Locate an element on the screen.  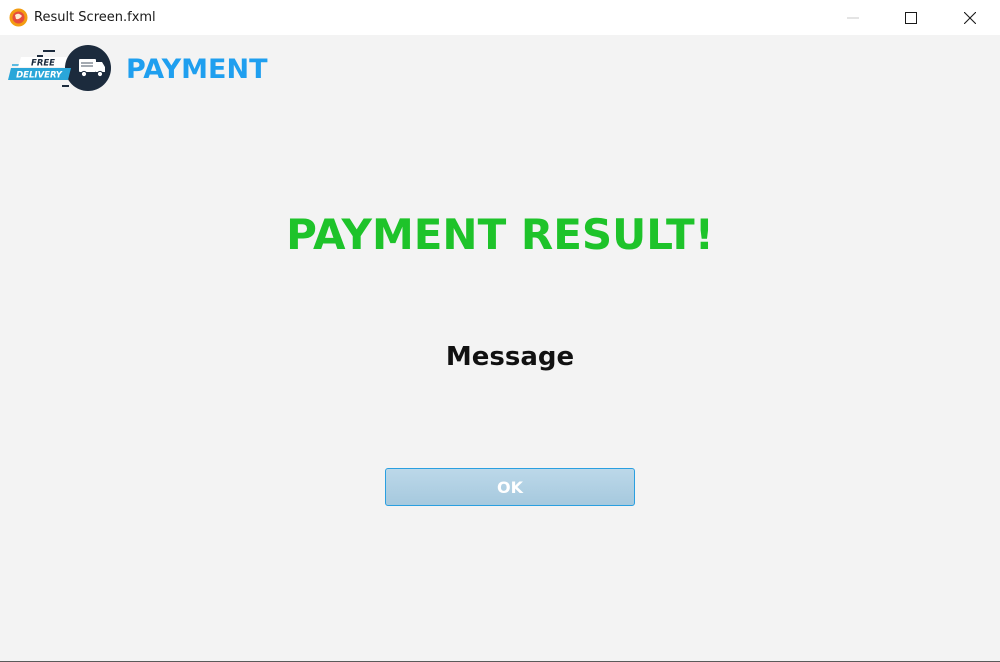
free-delivery-logo: FREE DELIVERY is located at coordinates (59, 68).